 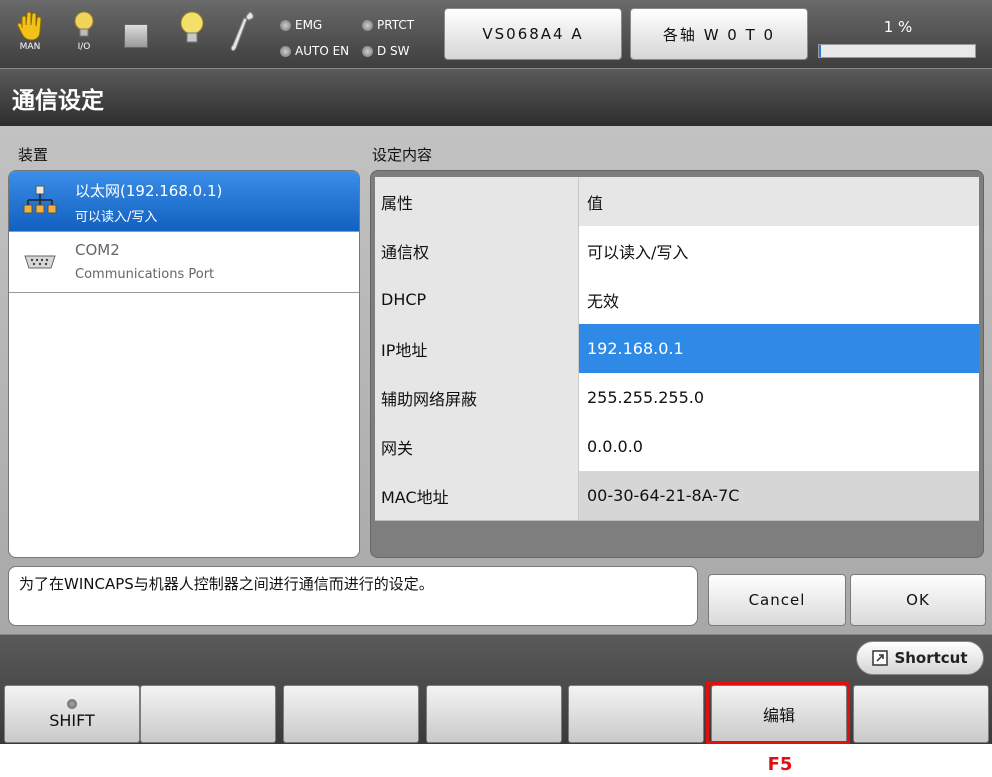 What do you see at coordinates (779, 446) in the screenshot?
I see `row-value: 0.0.0.0` at bounding box center [779, 446].